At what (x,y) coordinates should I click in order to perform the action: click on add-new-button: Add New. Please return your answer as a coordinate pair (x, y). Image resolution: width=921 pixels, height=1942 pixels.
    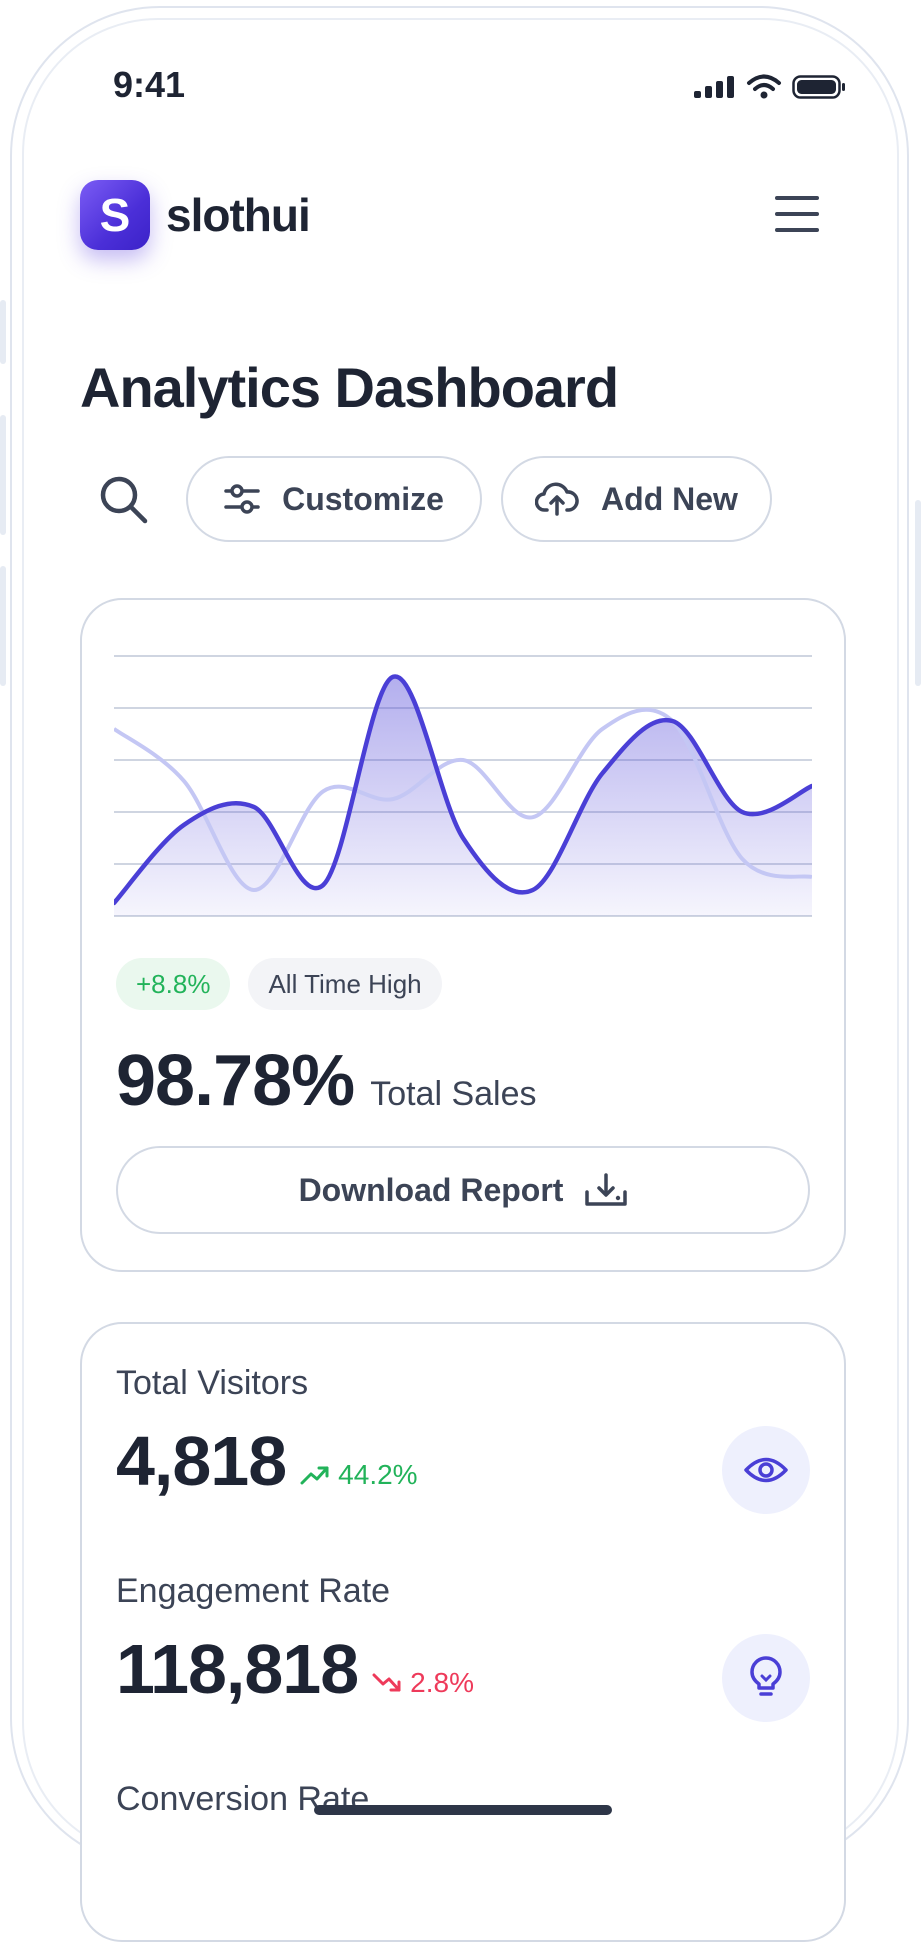
    Looking at the image, I should click on (636, 499).